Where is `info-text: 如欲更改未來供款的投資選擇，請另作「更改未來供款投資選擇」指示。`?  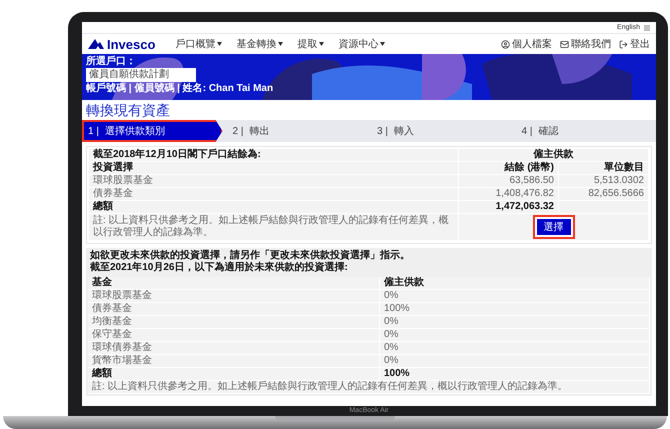
info-text: 如欲更改未來供款的投資選擇，請另作「更改未來供款投資選擇」指示。 is located at coordinates (249, 255).